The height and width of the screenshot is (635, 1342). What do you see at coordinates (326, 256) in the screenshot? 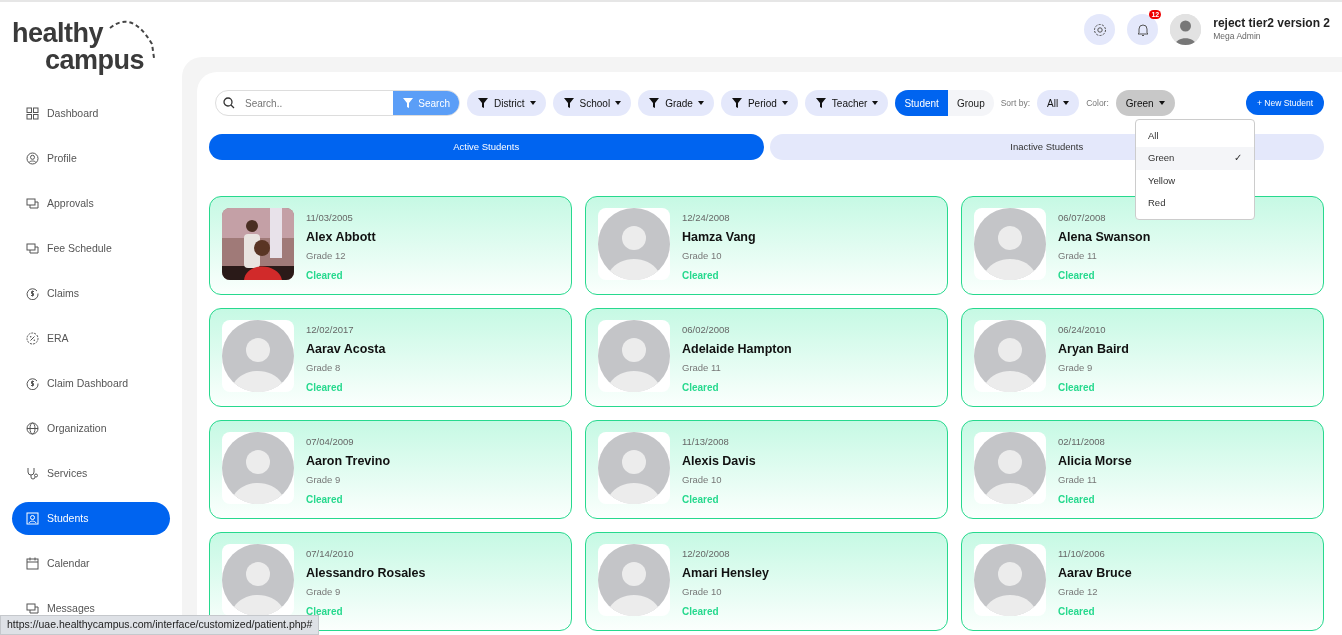
I see `student-grade: Grade 12` at bounding box center [326, 256].